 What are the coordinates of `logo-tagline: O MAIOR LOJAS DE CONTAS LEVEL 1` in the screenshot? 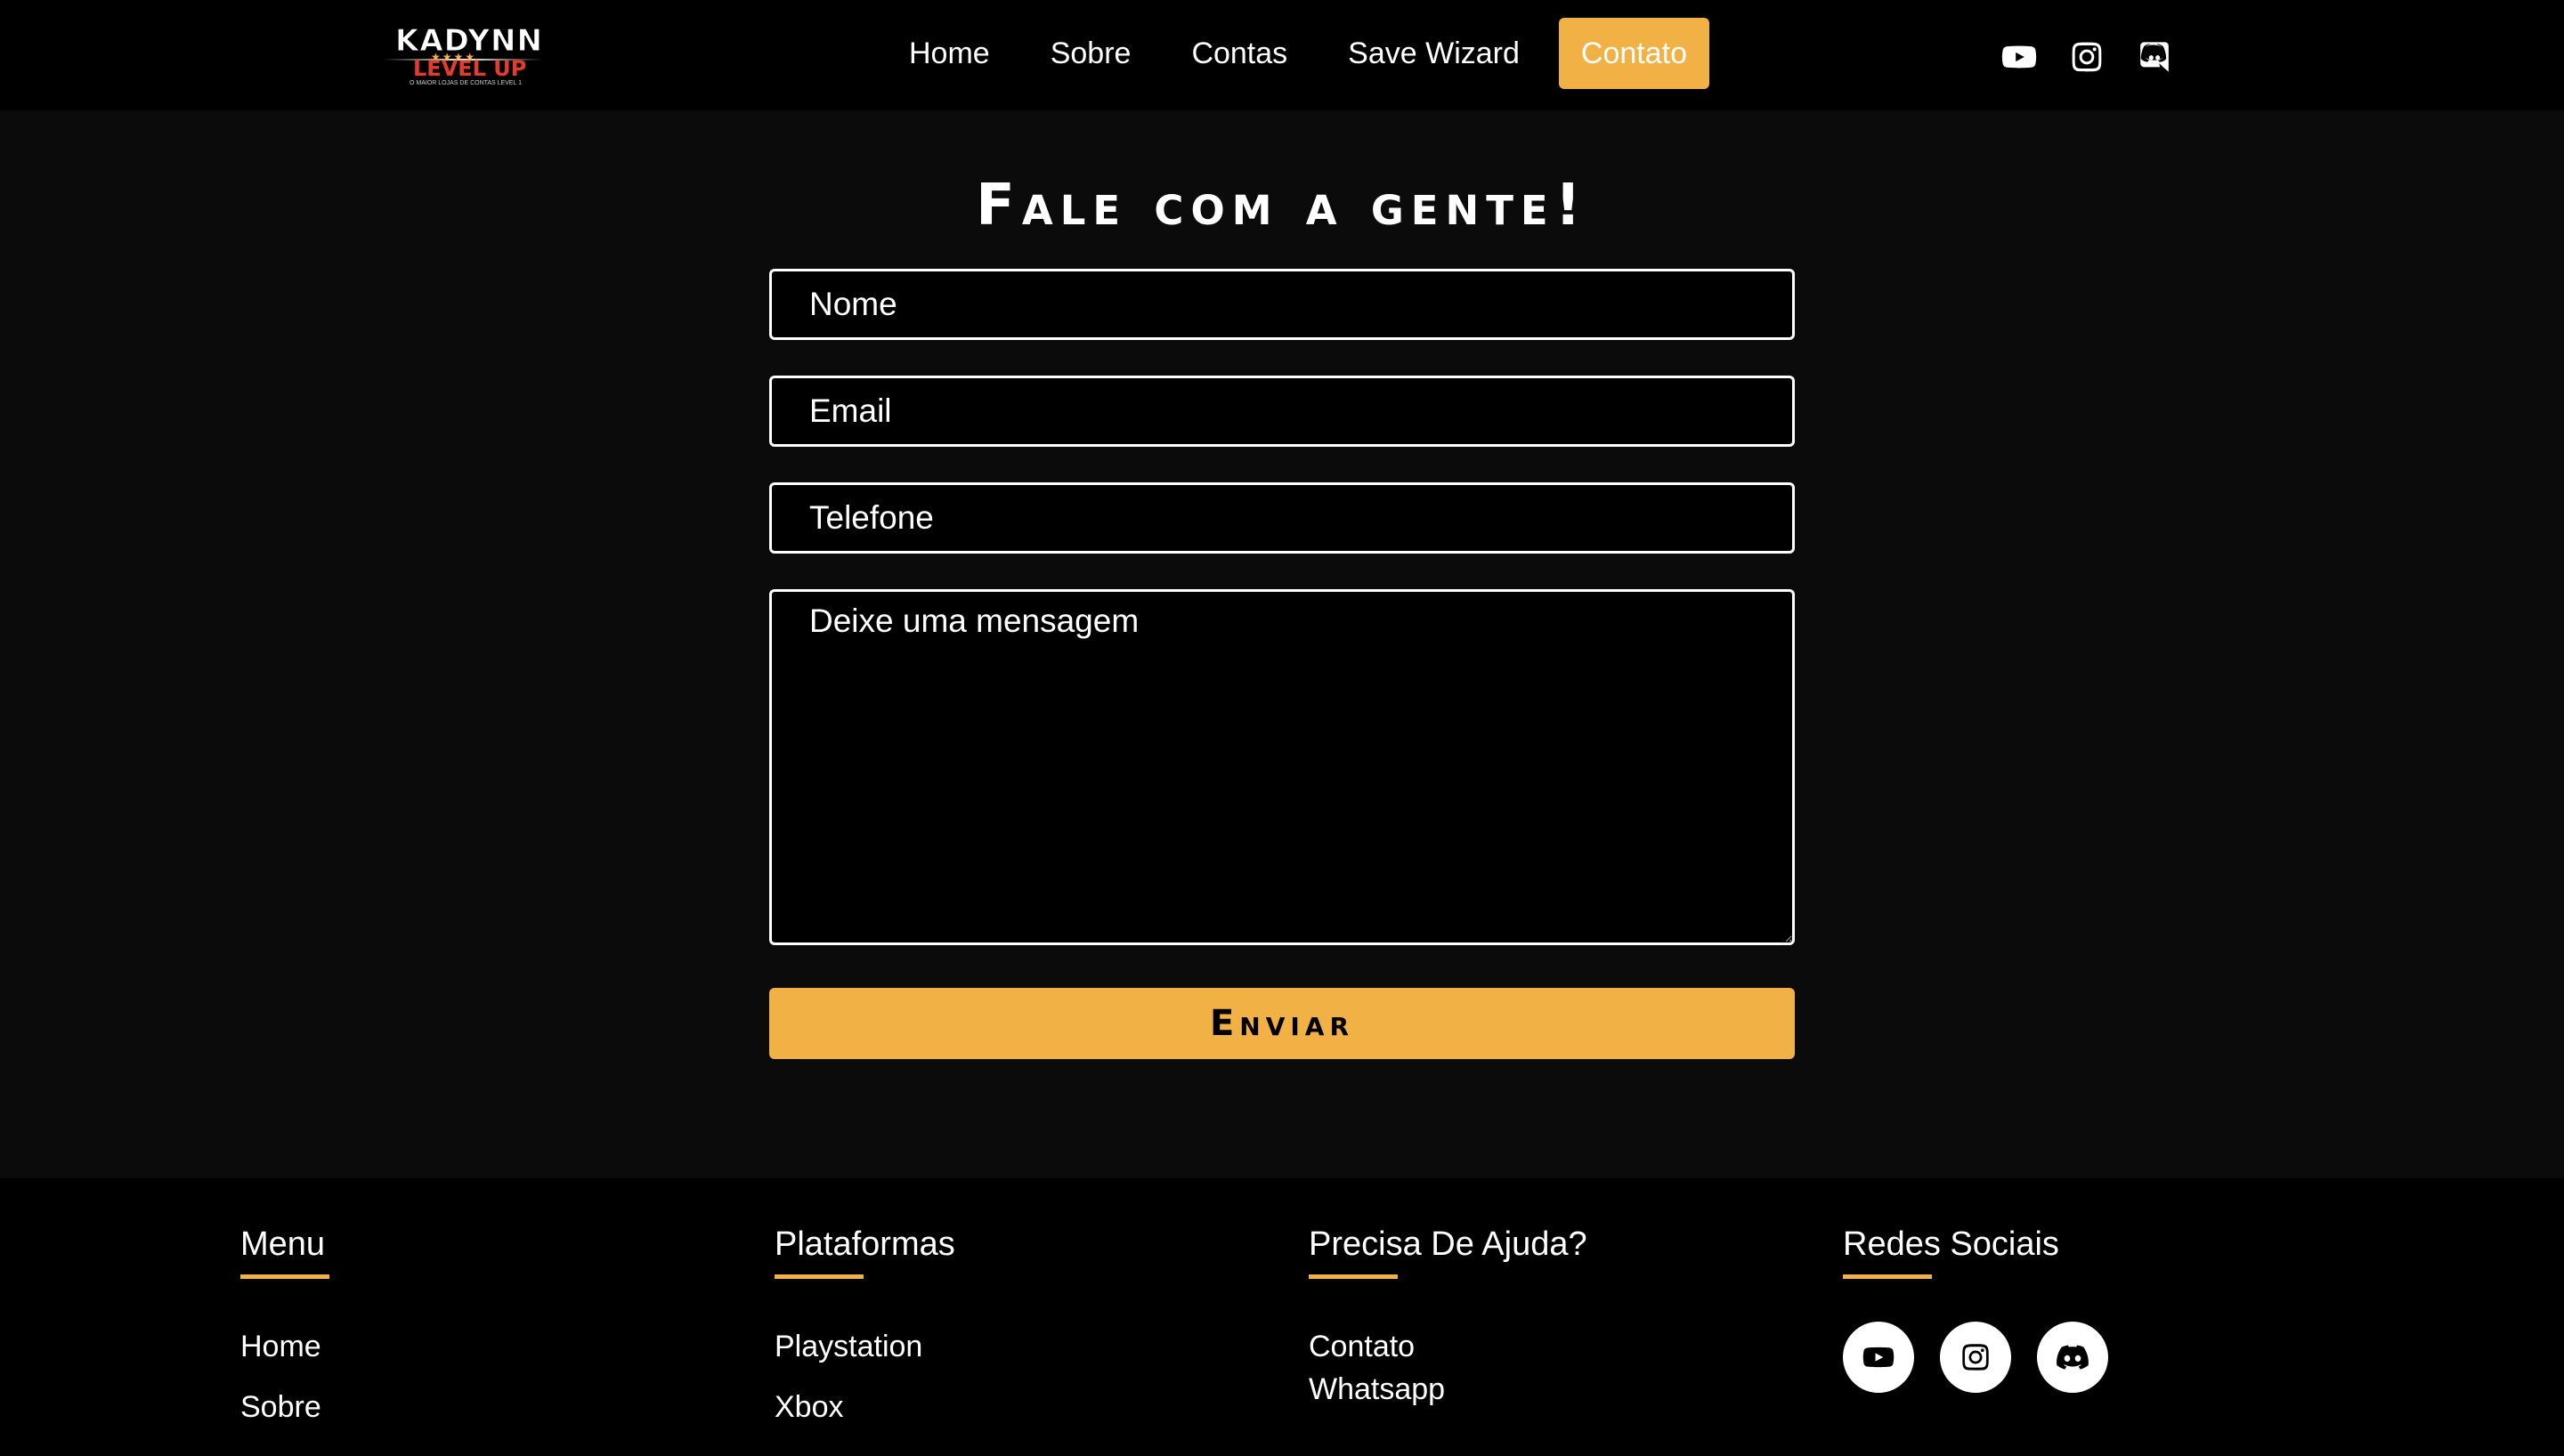 It's located at (466, 83).